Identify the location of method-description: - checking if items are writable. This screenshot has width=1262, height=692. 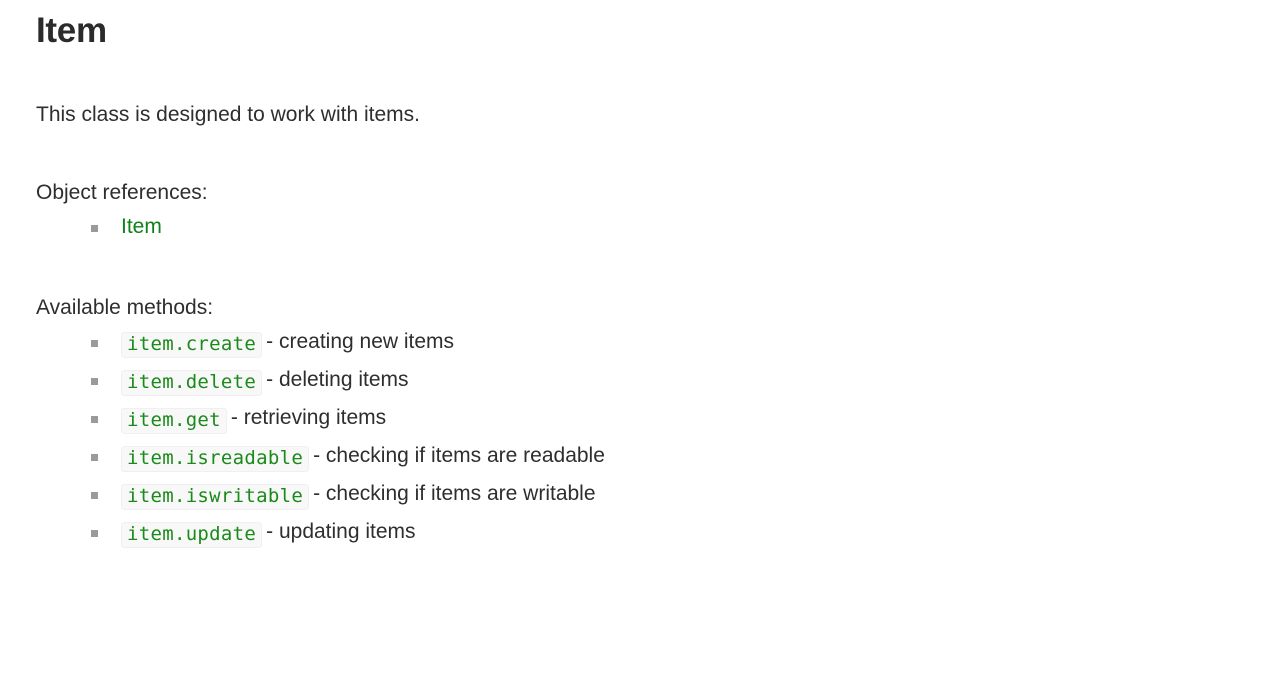
(454, 493).